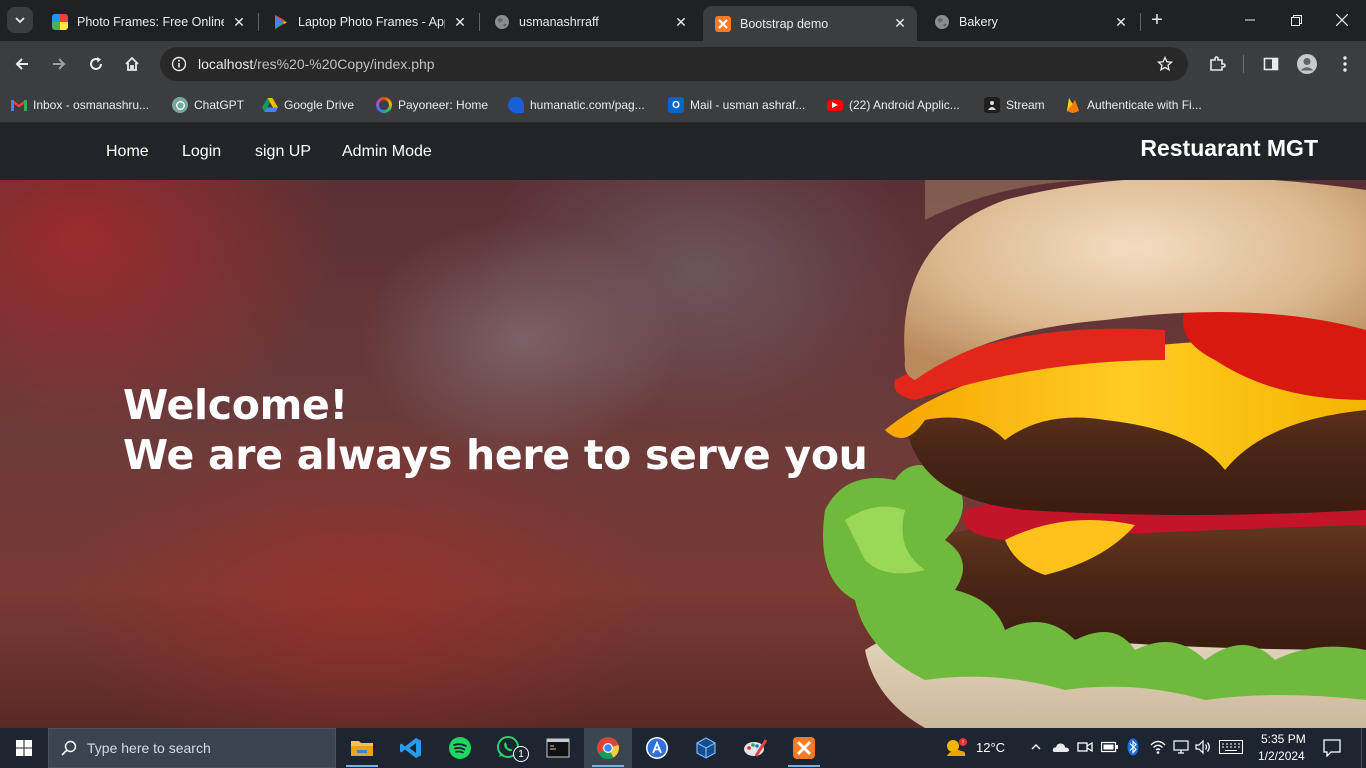  Describe the element at coordinates (1165, 64) in the screenshot. I see `bookmark-star-icon` at that location.